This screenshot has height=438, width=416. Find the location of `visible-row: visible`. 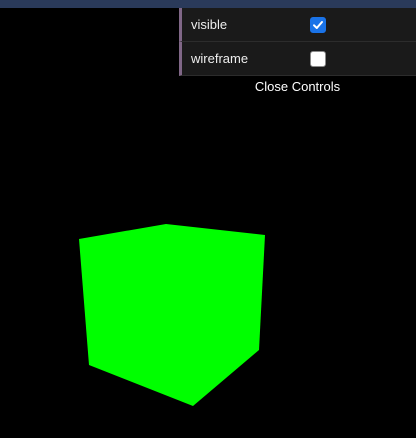

visible-row: visible is located at coordinates (297, 25).